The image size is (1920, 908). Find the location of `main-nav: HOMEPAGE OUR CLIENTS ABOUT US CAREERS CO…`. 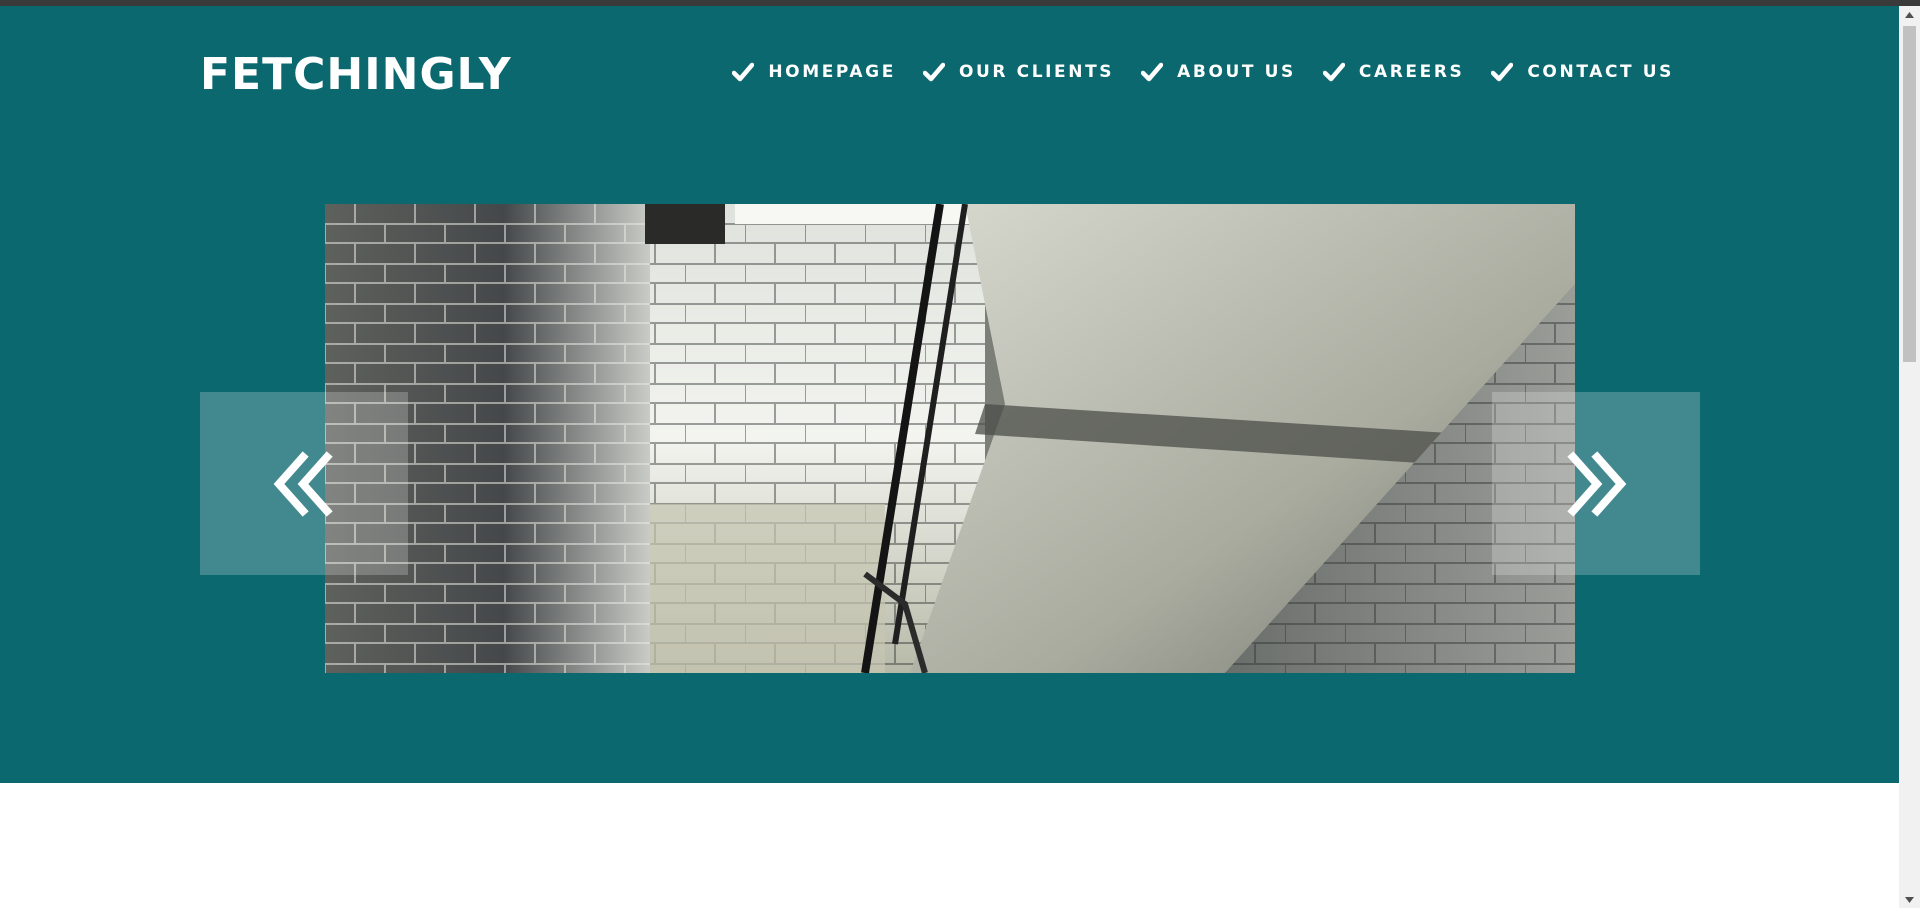

main-nav: HOMEPAGE OUR CLIENTS ABOUT US CAREERS CO… is located at coordinates (1203, 72).